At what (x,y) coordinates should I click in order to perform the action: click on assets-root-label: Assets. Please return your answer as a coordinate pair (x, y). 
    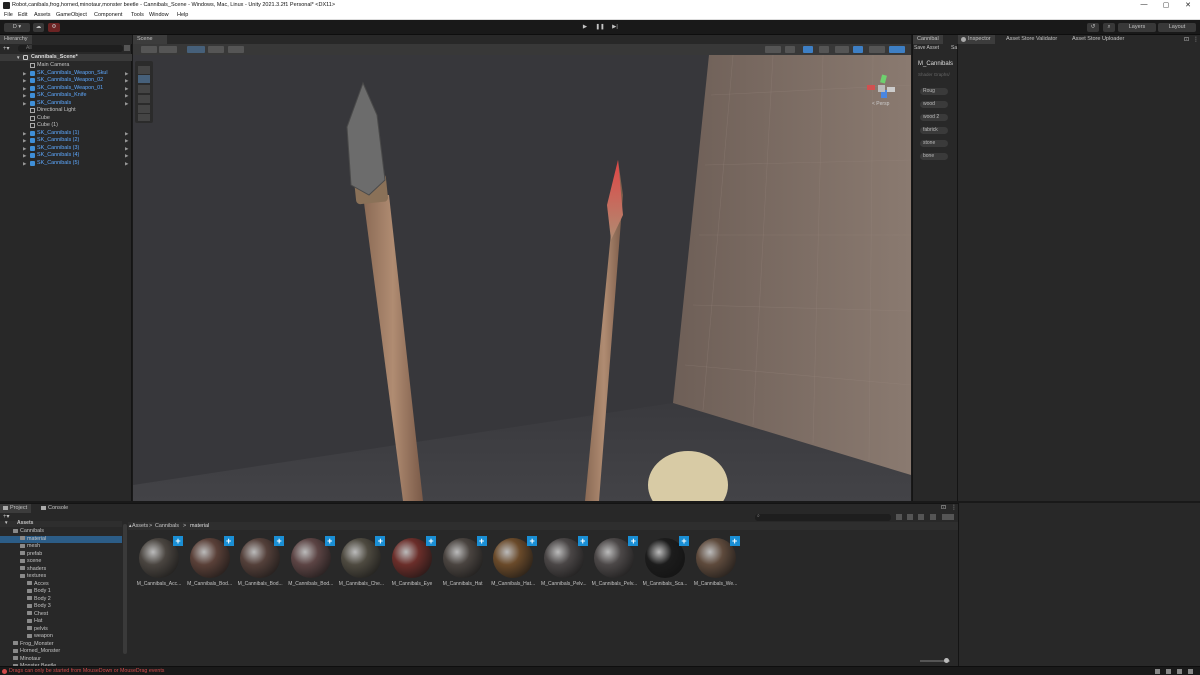
    Looking at the image, I should click on (25, 523).